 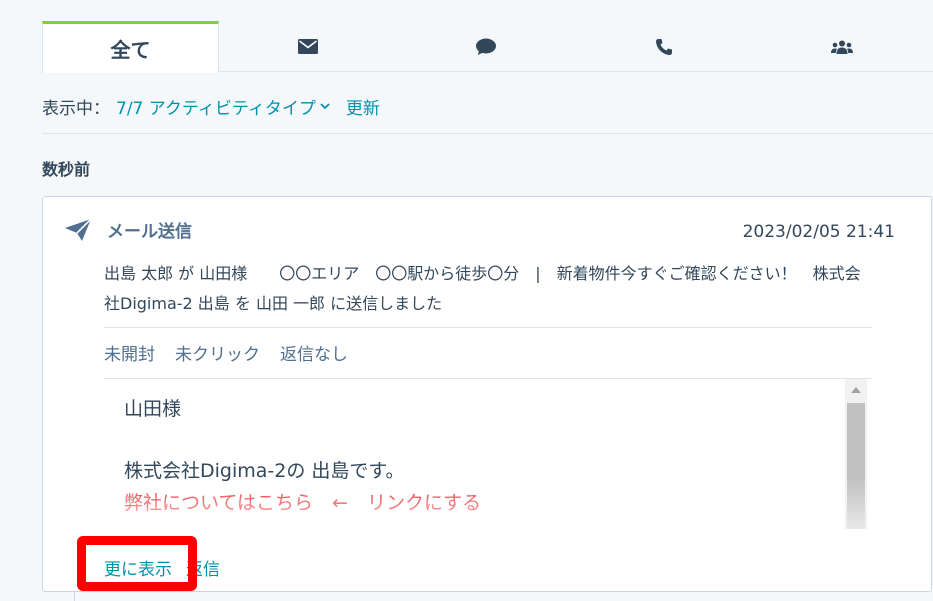 What do you see at coordinates (74, 596) in the screenshot?
I see `timeline-line` at bounding box center [74, 596].